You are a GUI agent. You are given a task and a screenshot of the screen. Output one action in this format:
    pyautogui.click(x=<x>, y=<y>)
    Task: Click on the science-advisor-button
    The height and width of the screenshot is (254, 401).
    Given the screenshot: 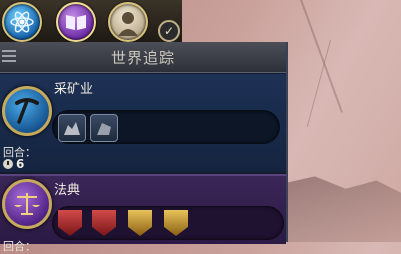 What is the action you would take?
    pyautogui.click(x=22, y=22)
    